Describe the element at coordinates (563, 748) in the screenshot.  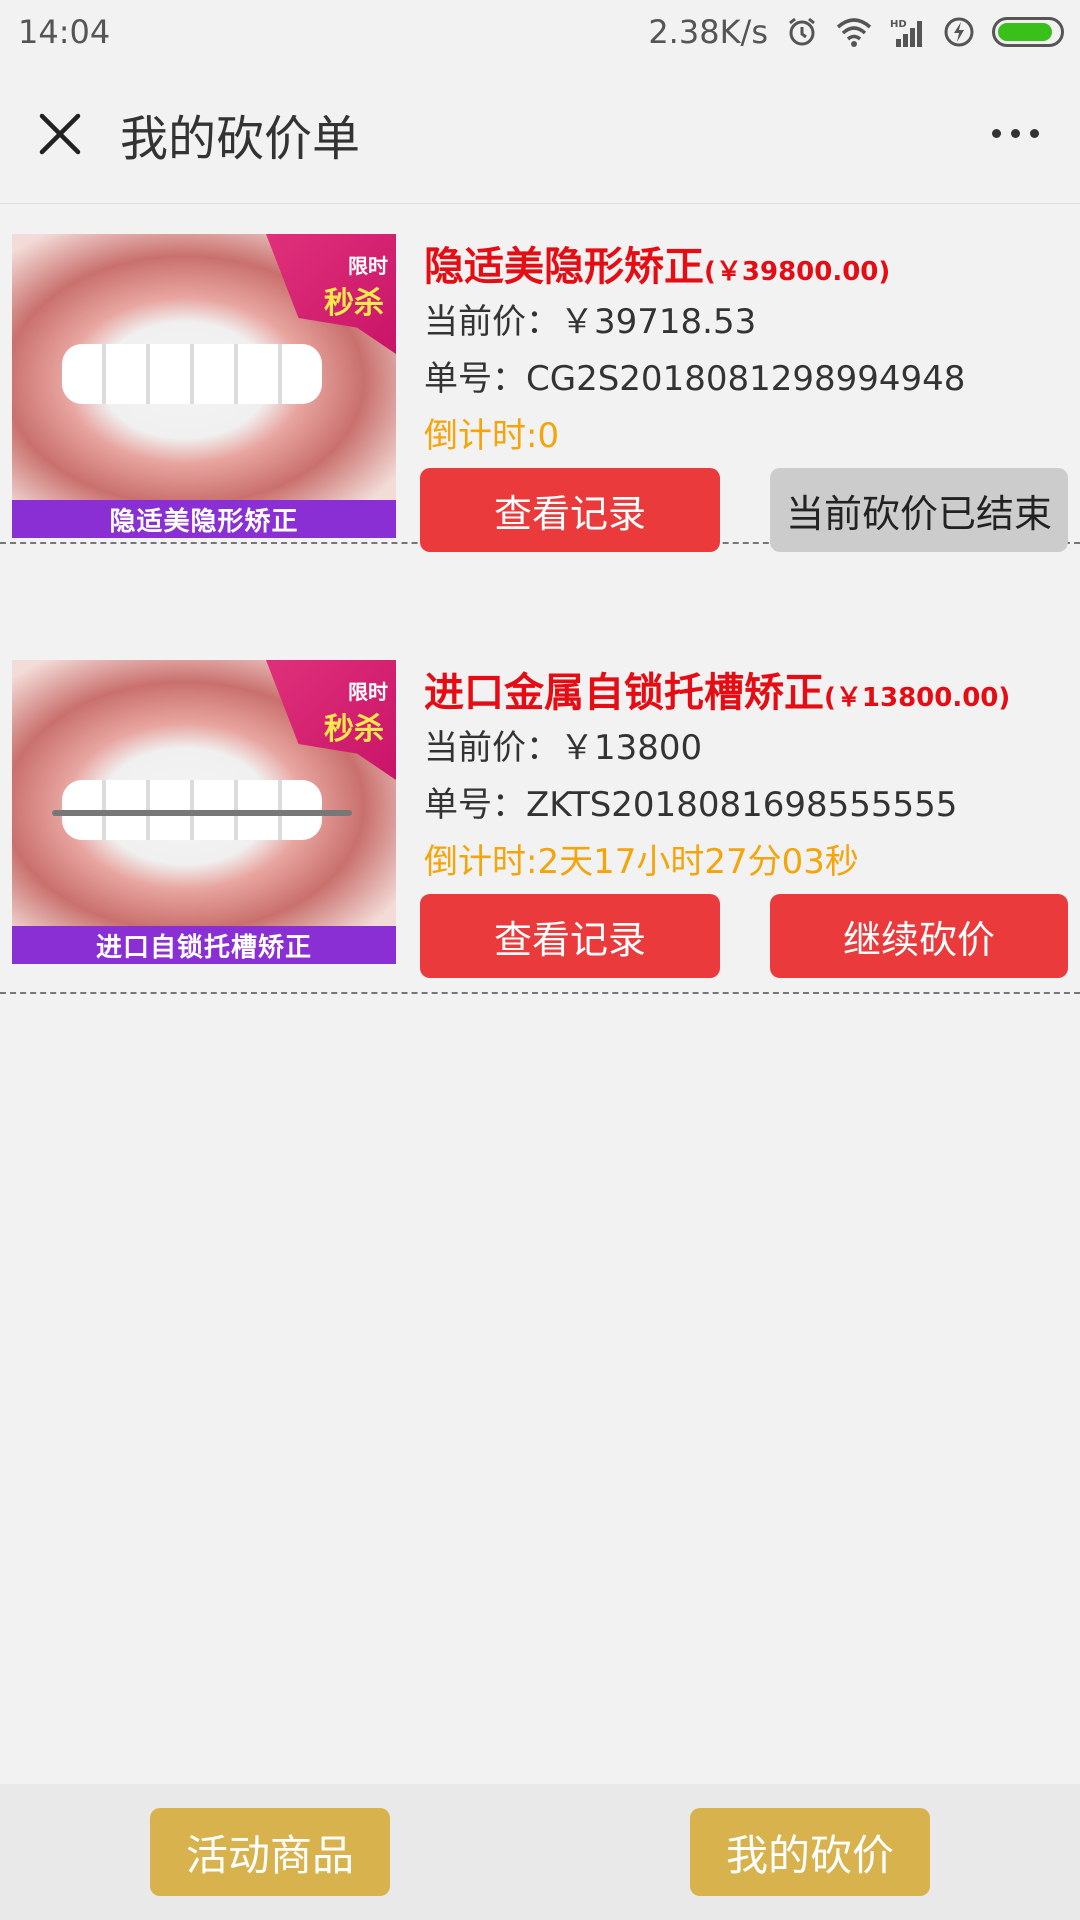
I see `current-price: 当前价：￥13800` at that location.